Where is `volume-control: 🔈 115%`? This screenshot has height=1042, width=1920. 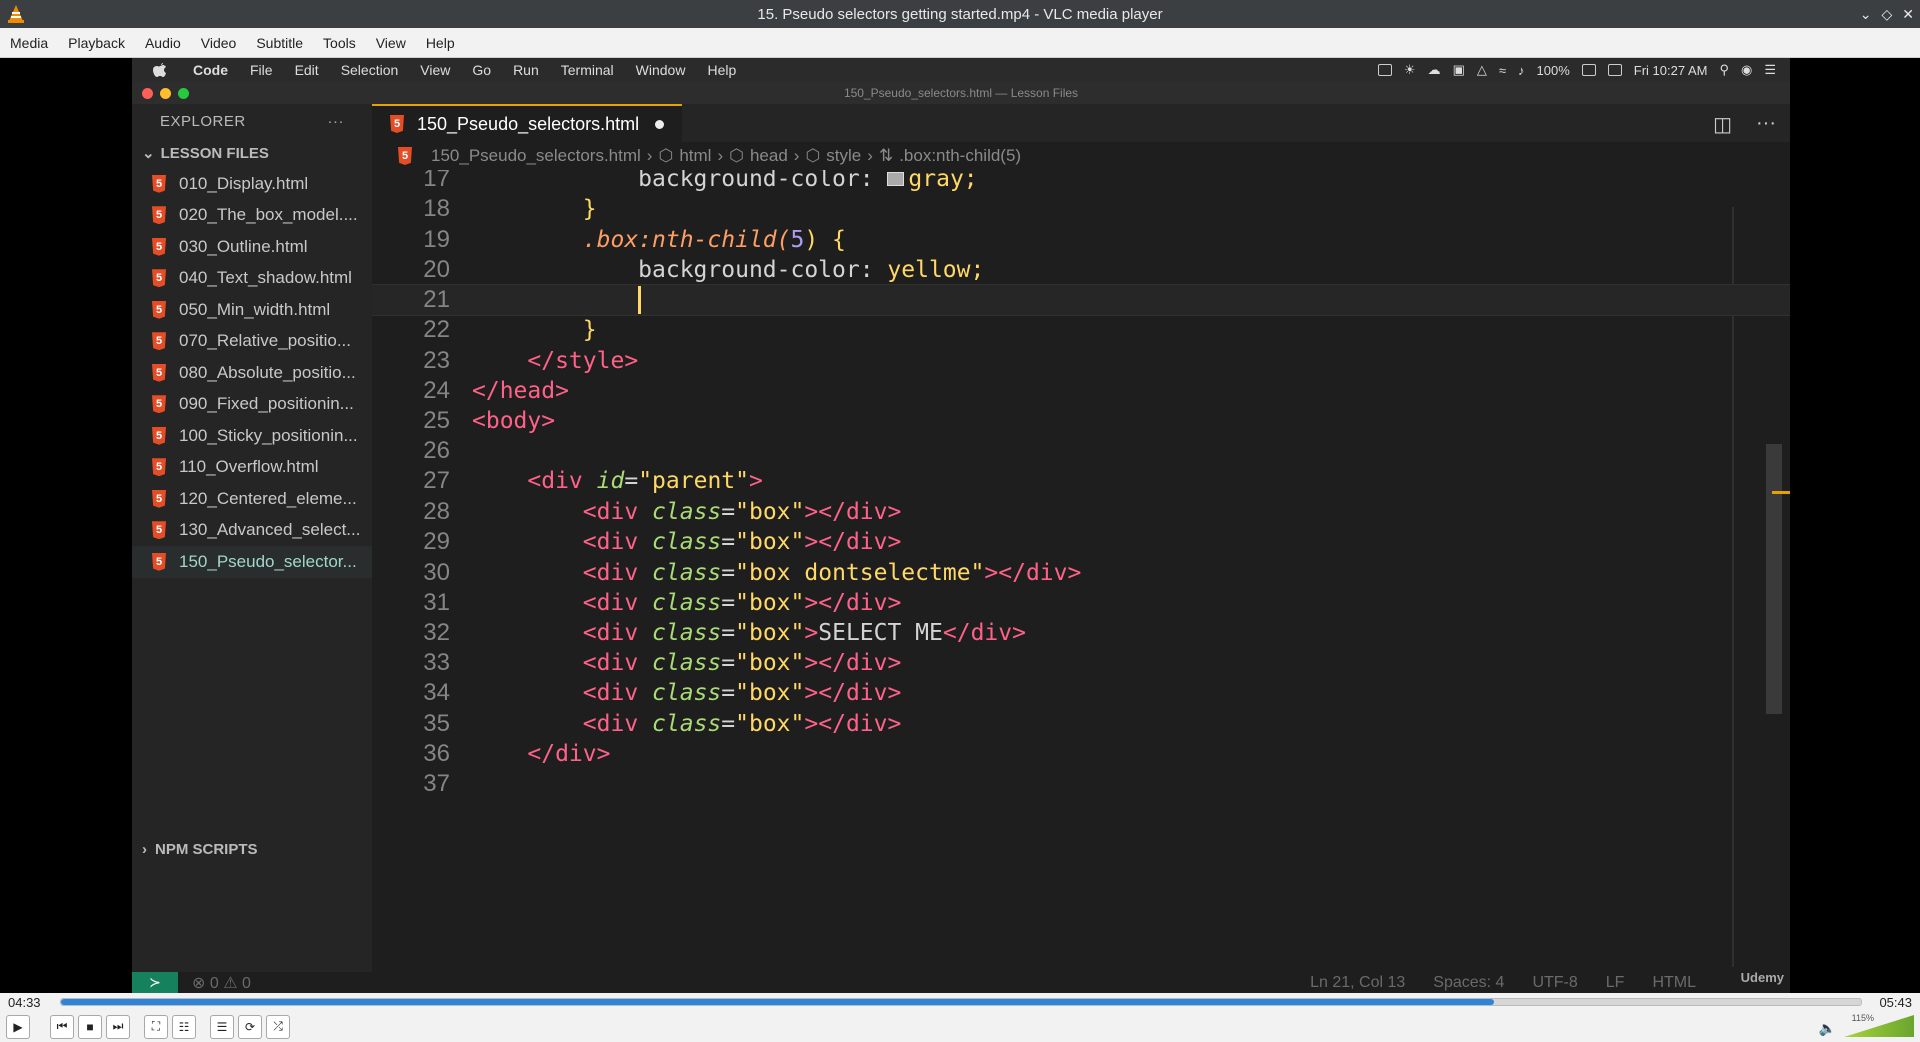 volume-control: 🔈 115% is located at coordinates (1866, 1025).